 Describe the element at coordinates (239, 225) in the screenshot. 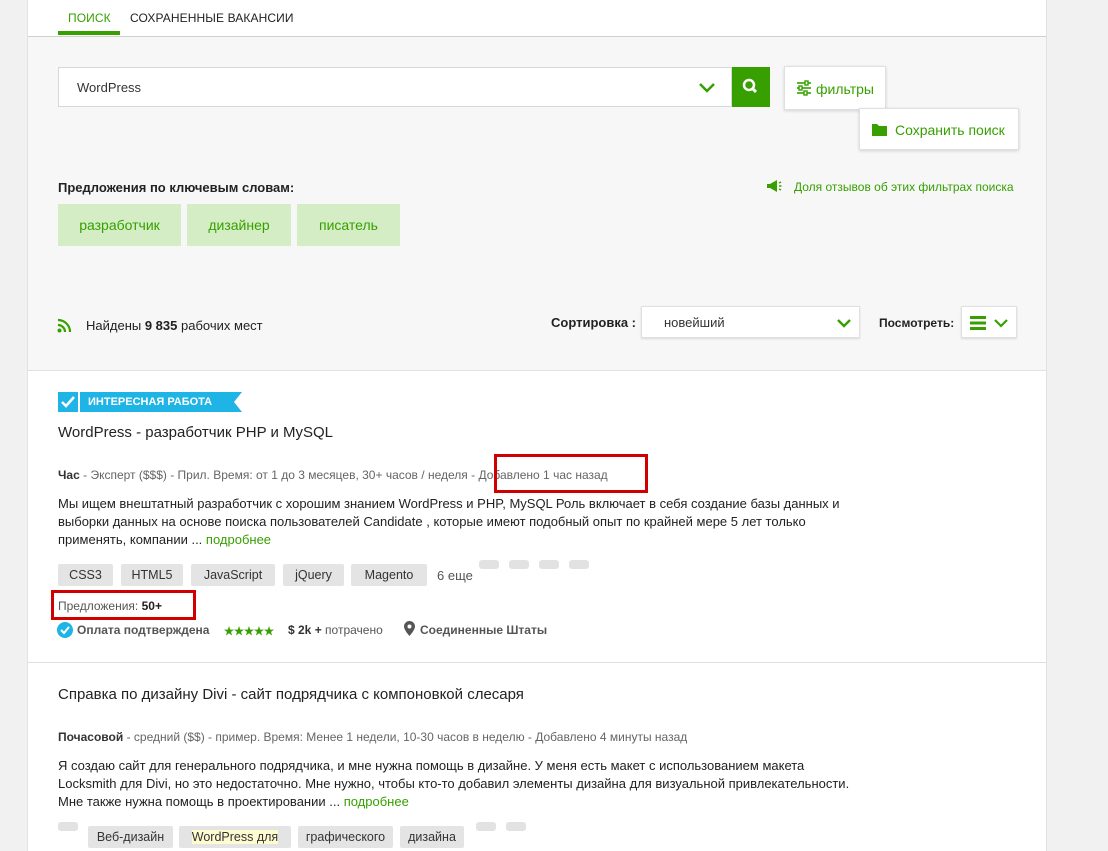

I see `suggestion-chip-designer: дизайнер` at that location.